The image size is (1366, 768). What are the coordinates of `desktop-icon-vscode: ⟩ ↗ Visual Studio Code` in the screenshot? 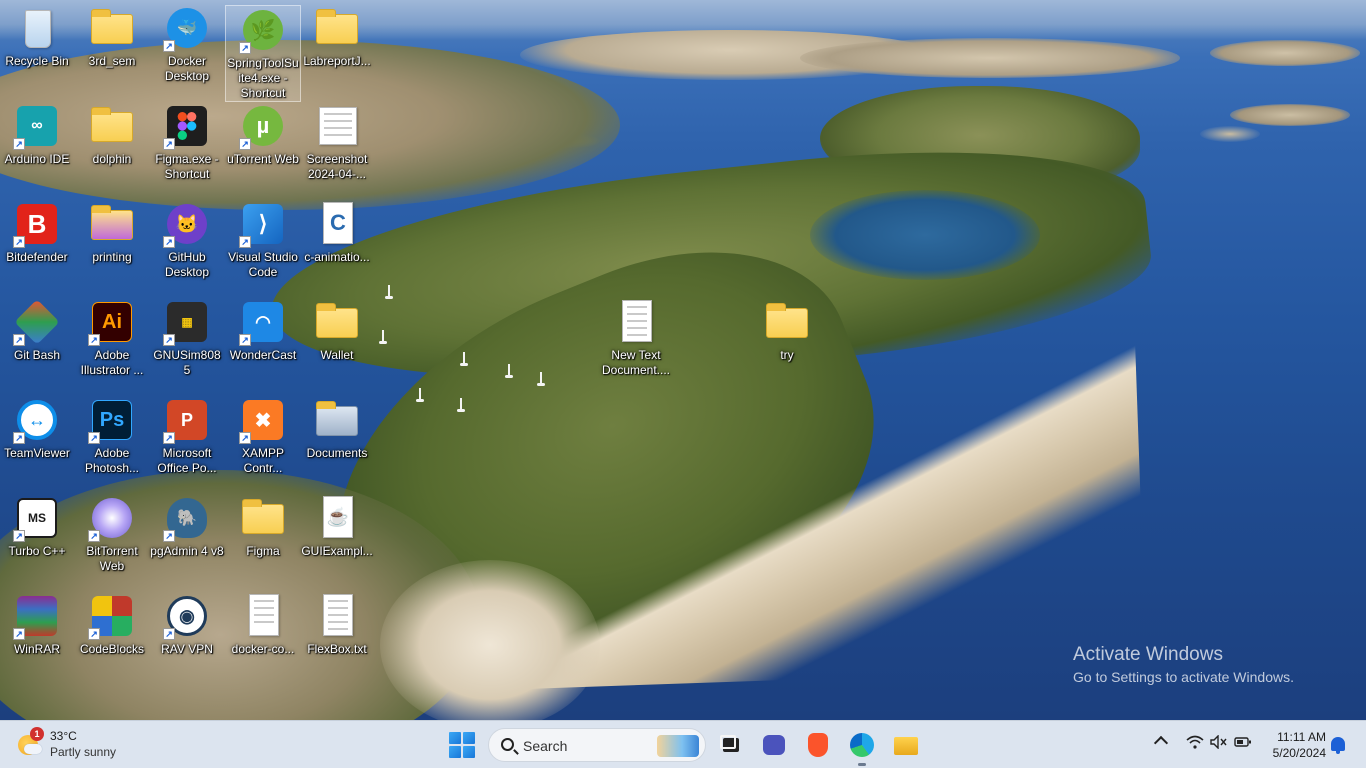 It's located at (263, 240).